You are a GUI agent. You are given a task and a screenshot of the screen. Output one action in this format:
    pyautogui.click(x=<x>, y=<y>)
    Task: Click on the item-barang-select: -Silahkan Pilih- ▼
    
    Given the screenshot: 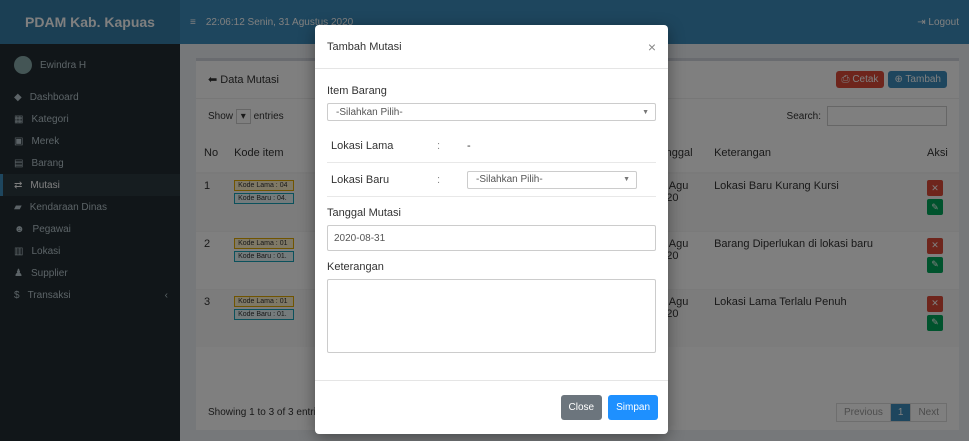 What is the action you would take?
    pyautogui.click(x=491, y=112)
    